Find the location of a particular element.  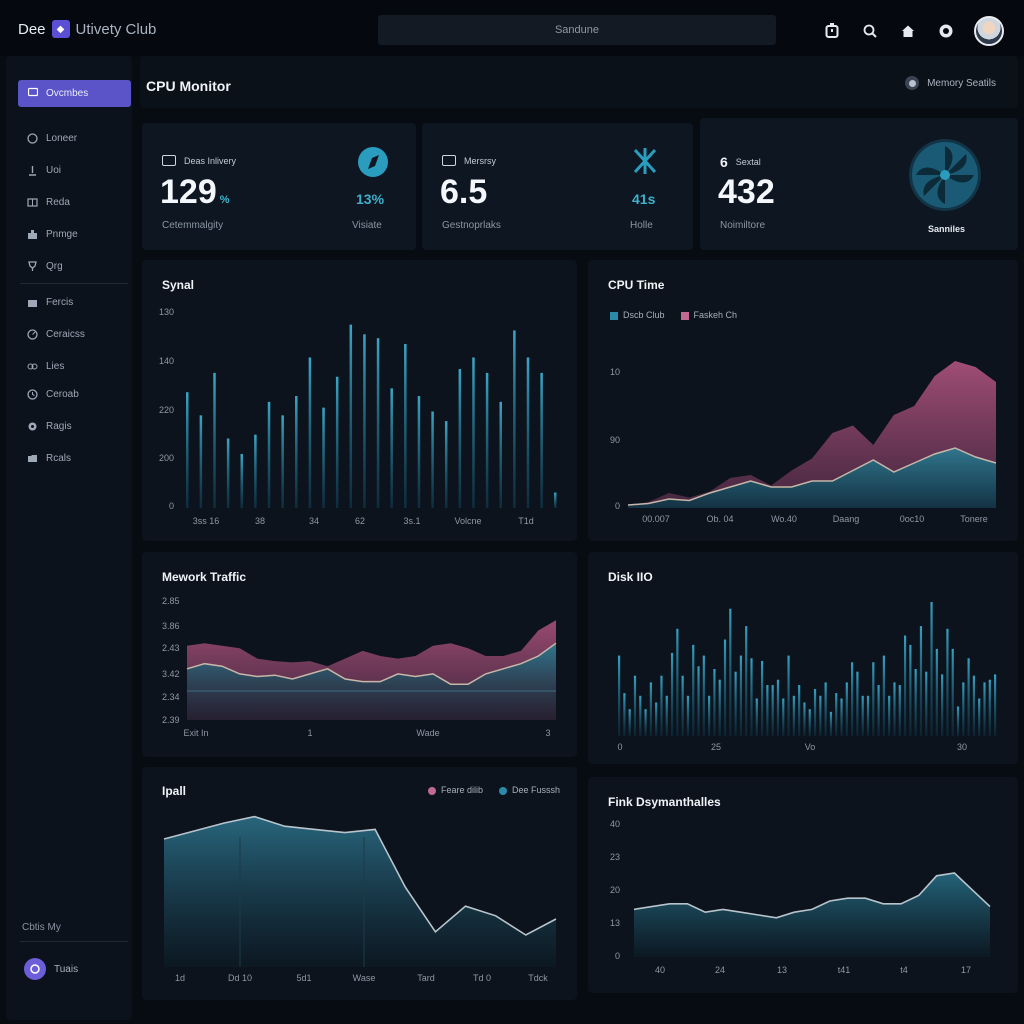

sidebar-item-label: Lies is located at coordinates (55, 366).